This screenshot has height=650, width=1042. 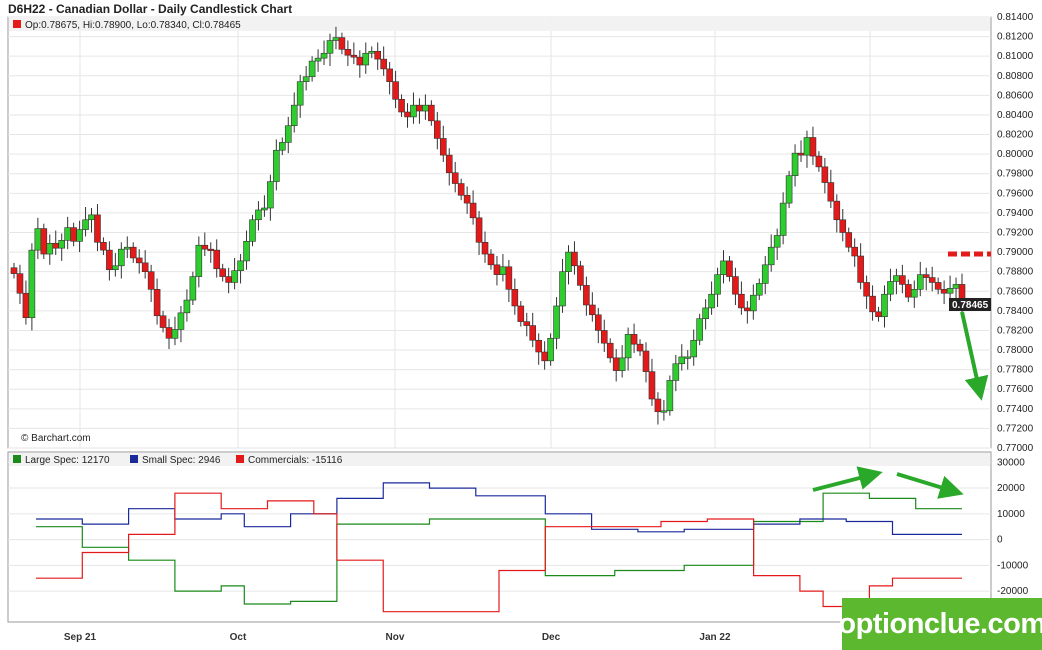 What do you see at coordinates (1015, 409) in the screenshot?
I see `price-tick-label: 0.77400` at bounding box center [1015, 409].